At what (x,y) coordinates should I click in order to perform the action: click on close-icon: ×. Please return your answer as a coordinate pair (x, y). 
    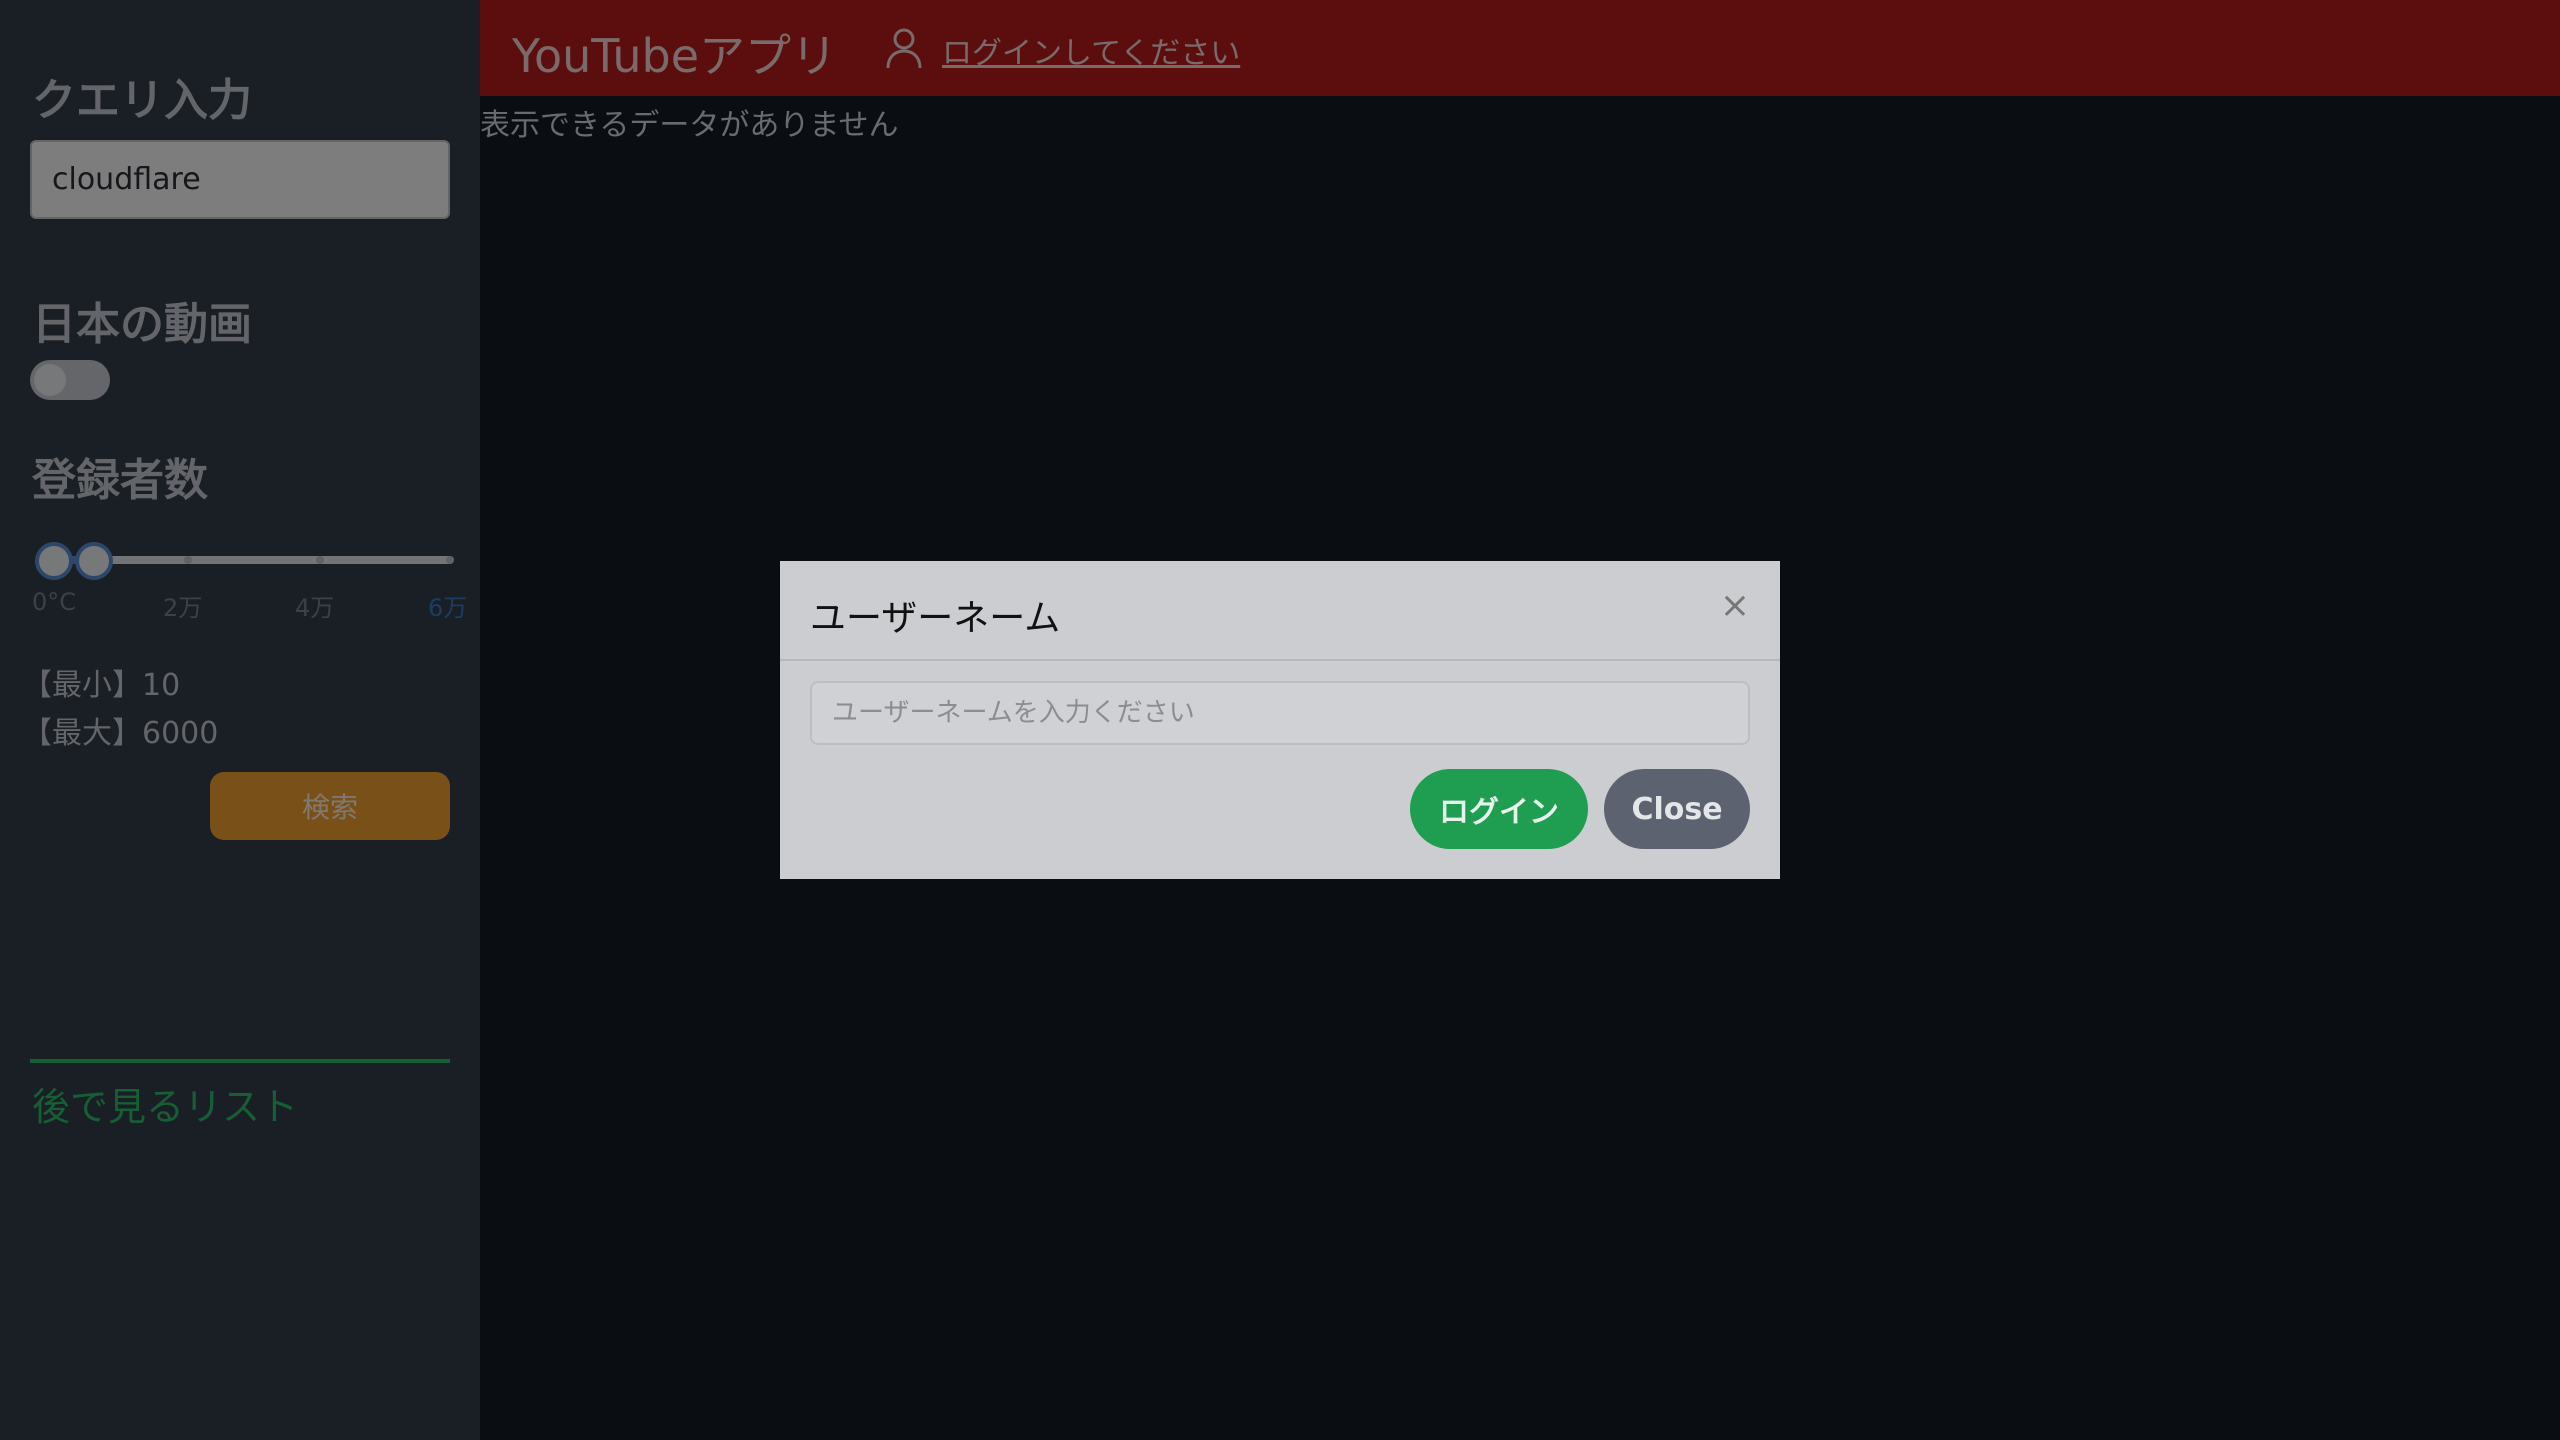
    Looking at the image, I should click on (1735, 605).